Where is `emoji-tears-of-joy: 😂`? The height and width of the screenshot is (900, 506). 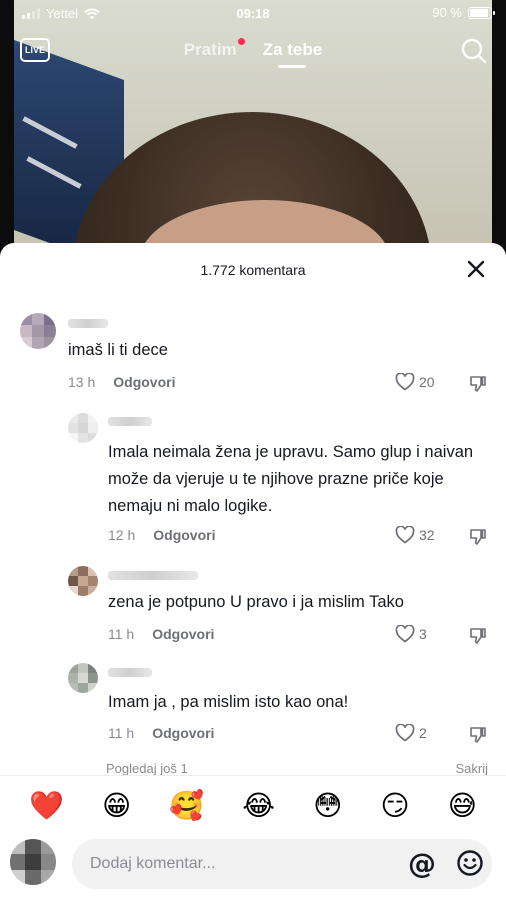 emoji-tears-of-joy: 😂 is located at coordinates (258, 805).